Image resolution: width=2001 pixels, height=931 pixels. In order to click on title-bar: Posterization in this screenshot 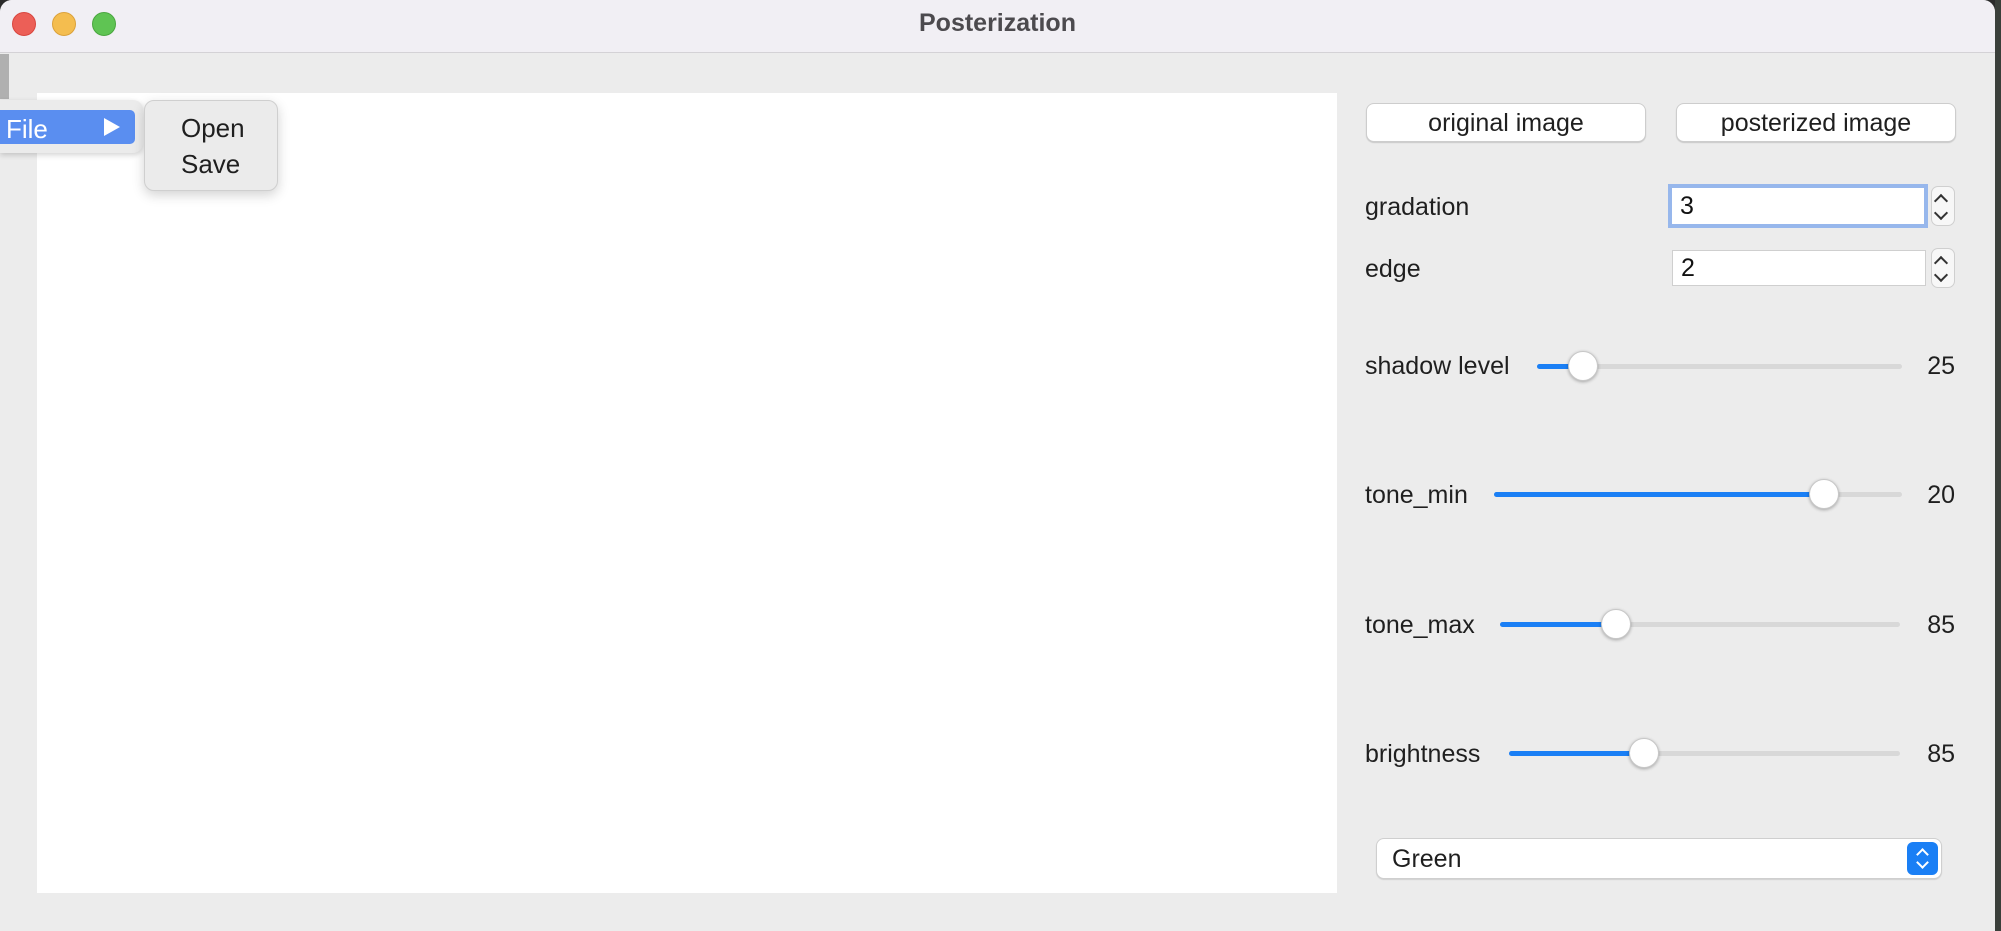, I will do `click(997, 26)`.